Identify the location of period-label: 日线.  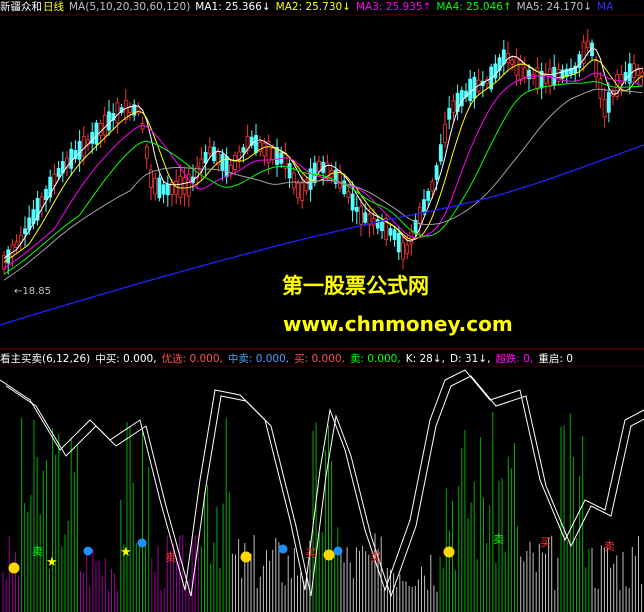
(53, 7).